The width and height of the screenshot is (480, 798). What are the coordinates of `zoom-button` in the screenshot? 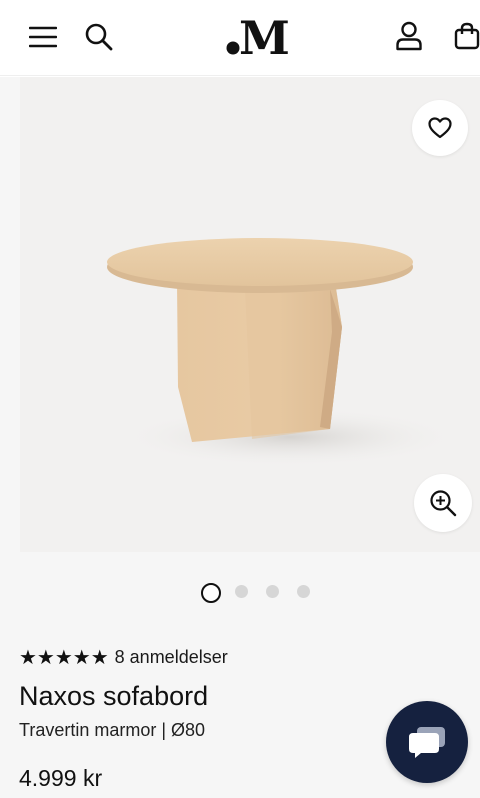 It's located at (443, 503).